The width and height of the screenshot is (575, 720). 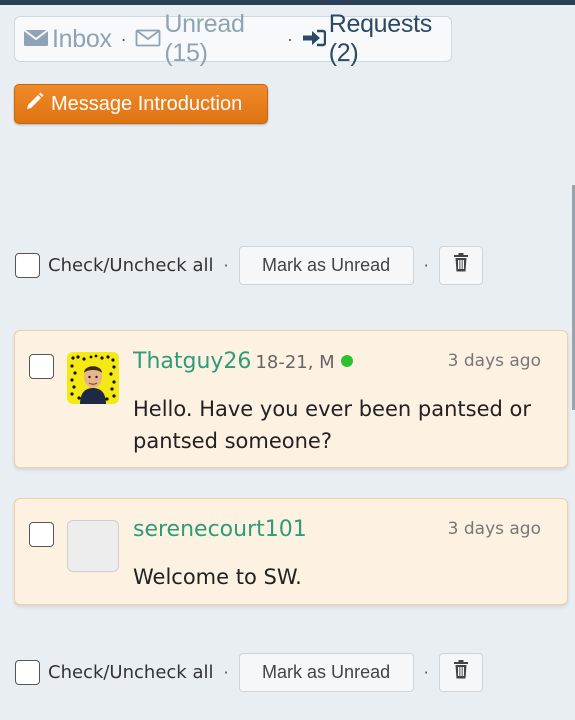 I want to click on nav-inbox-label: Inbox, so click(x=82, y=38).